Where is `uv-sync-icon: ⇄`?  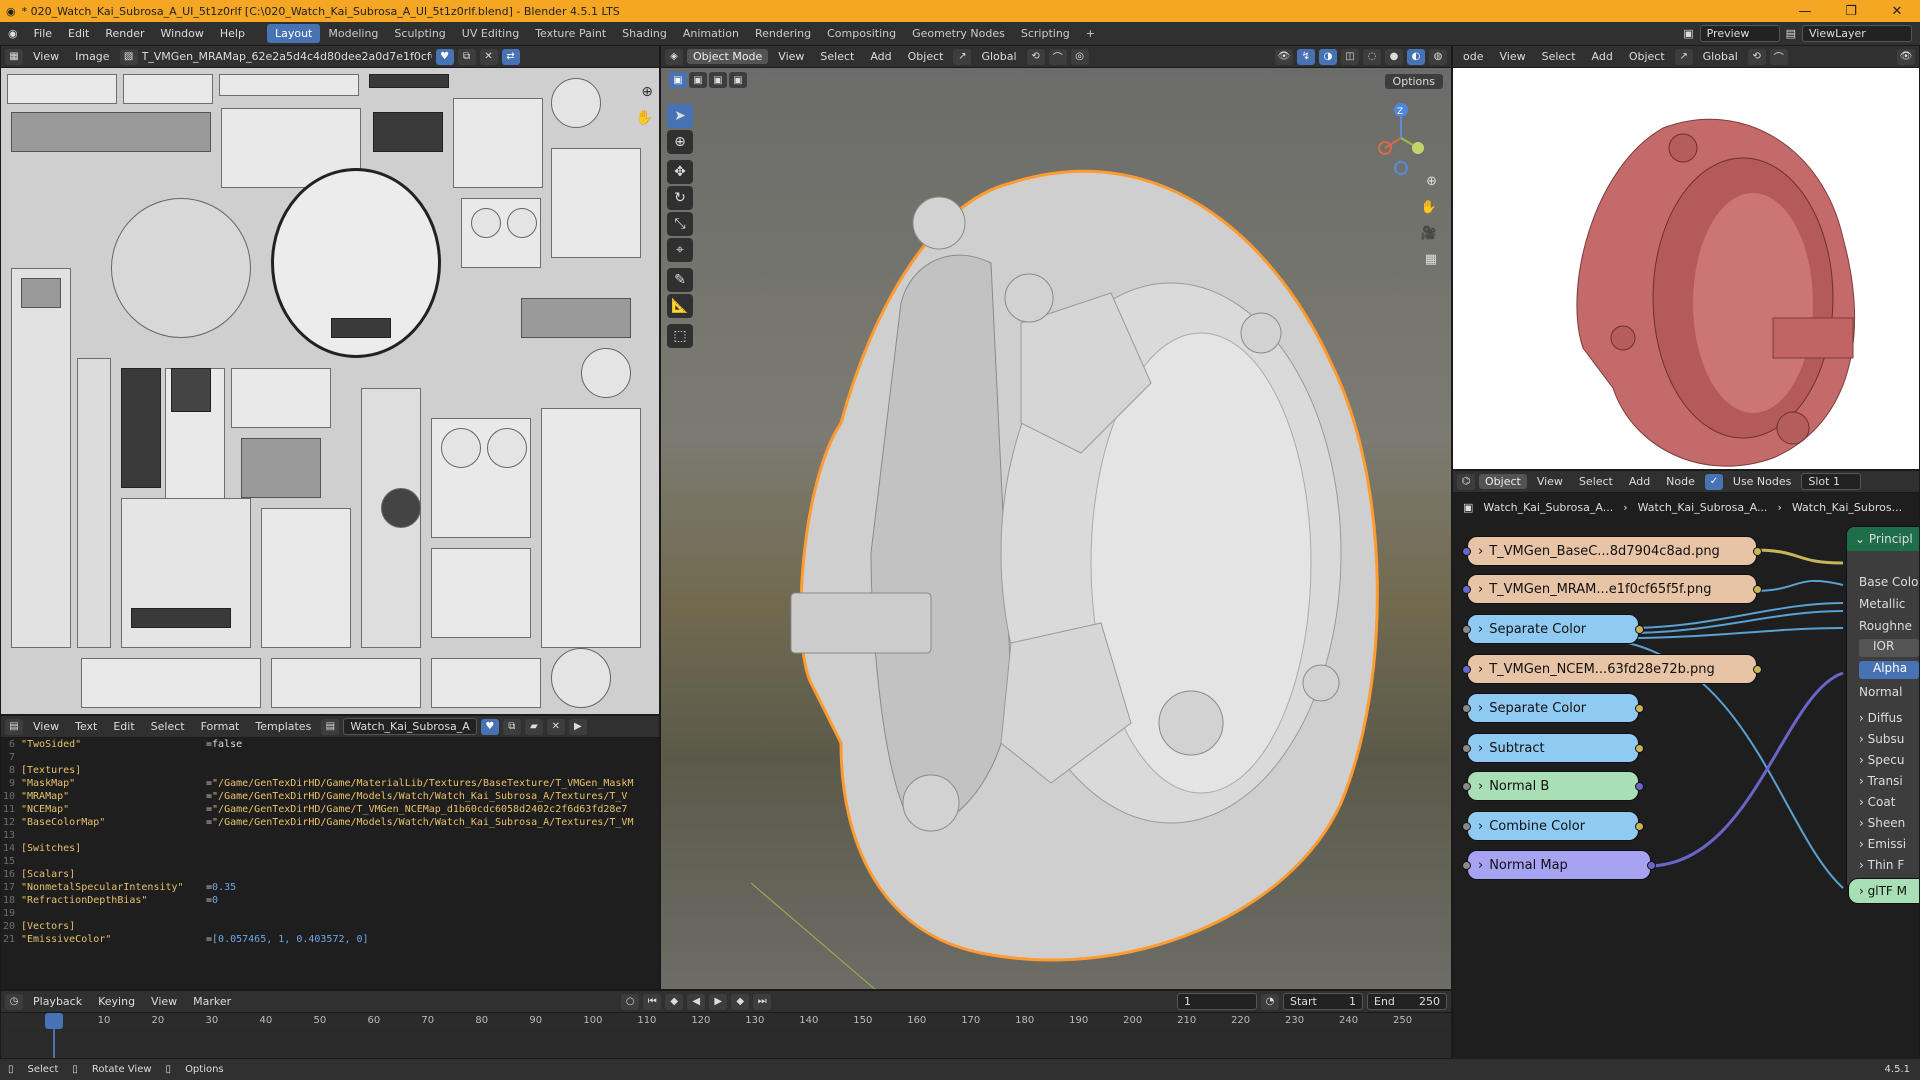 uv-sync-icon: ⇄ is located at coordinates (510, 56).